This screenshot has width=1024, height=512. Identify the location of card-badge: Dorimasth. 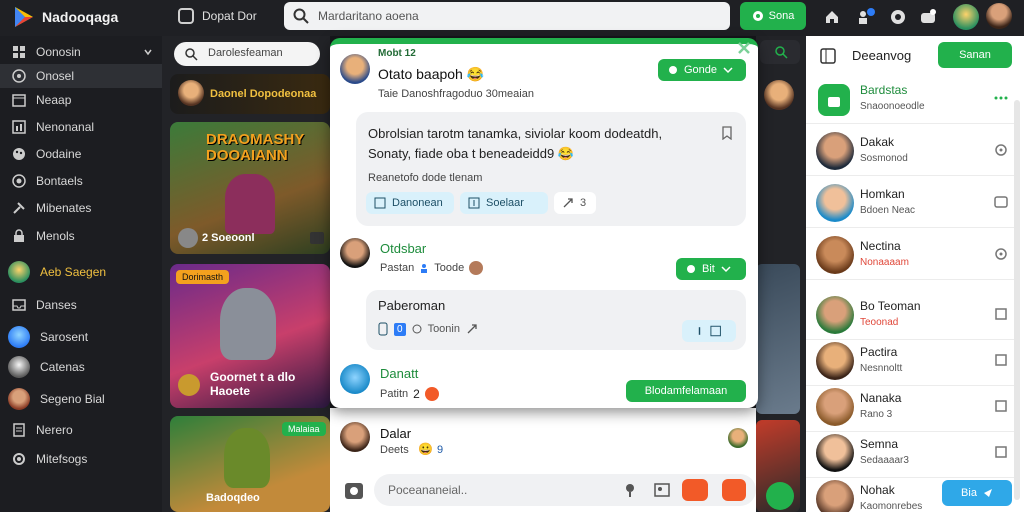
(203, 277).